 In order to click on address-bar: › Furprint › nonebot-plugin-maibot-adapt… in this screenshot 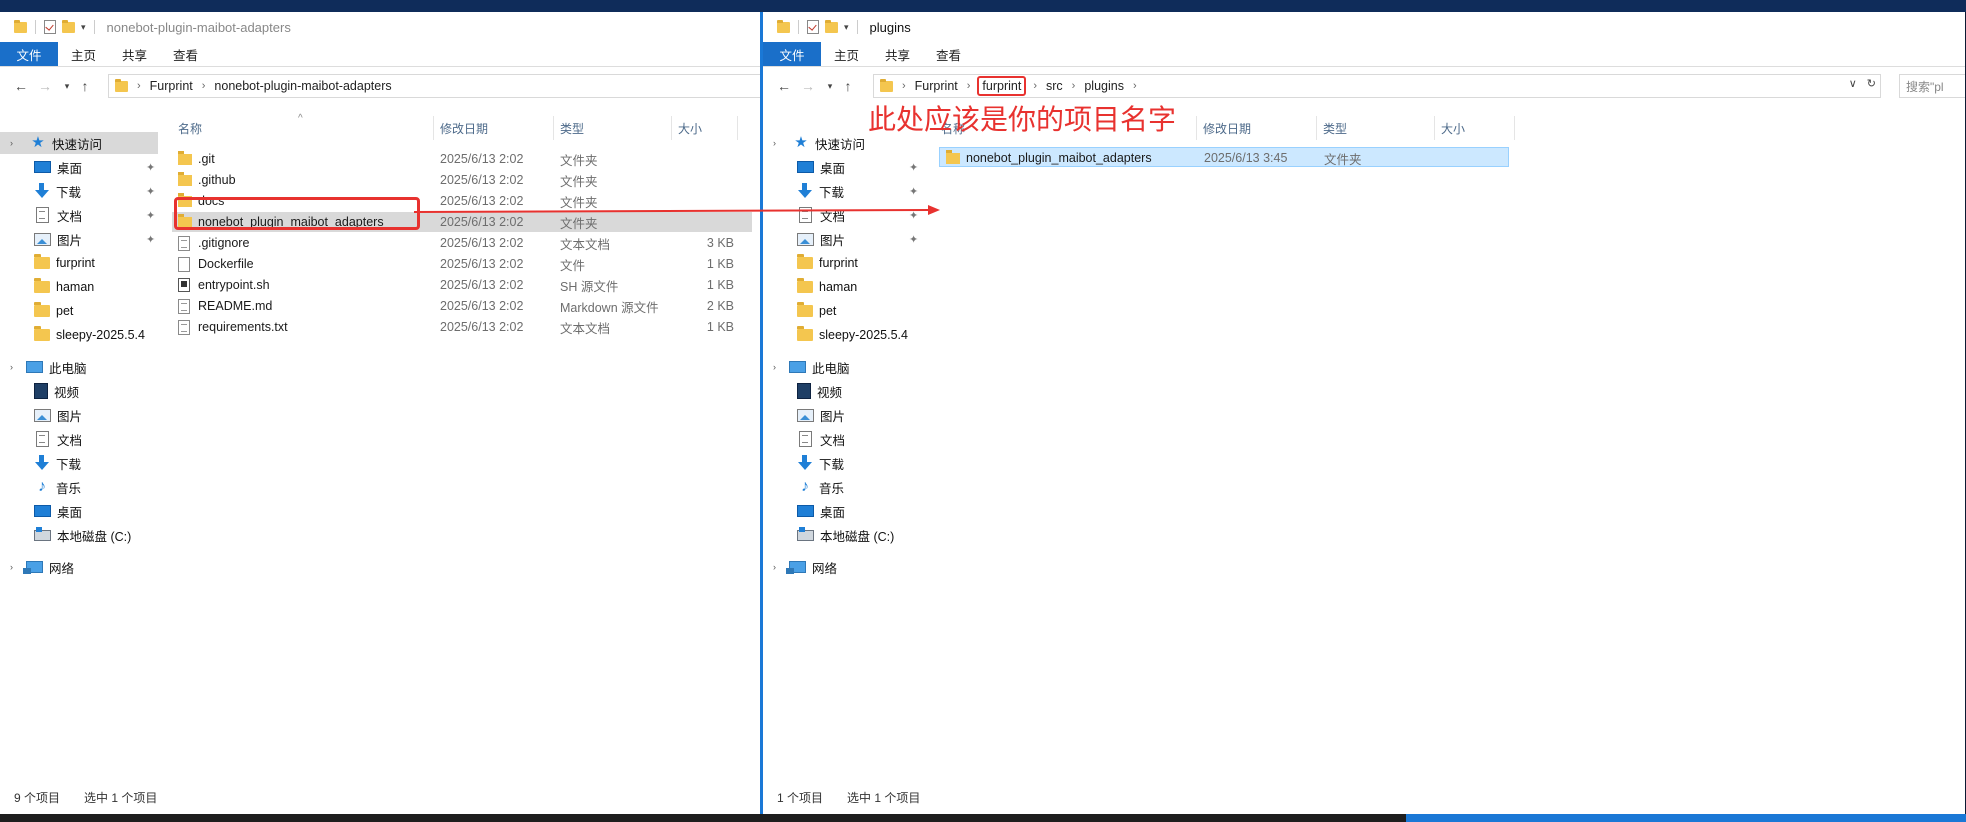, I will do `click(434, 86)`.